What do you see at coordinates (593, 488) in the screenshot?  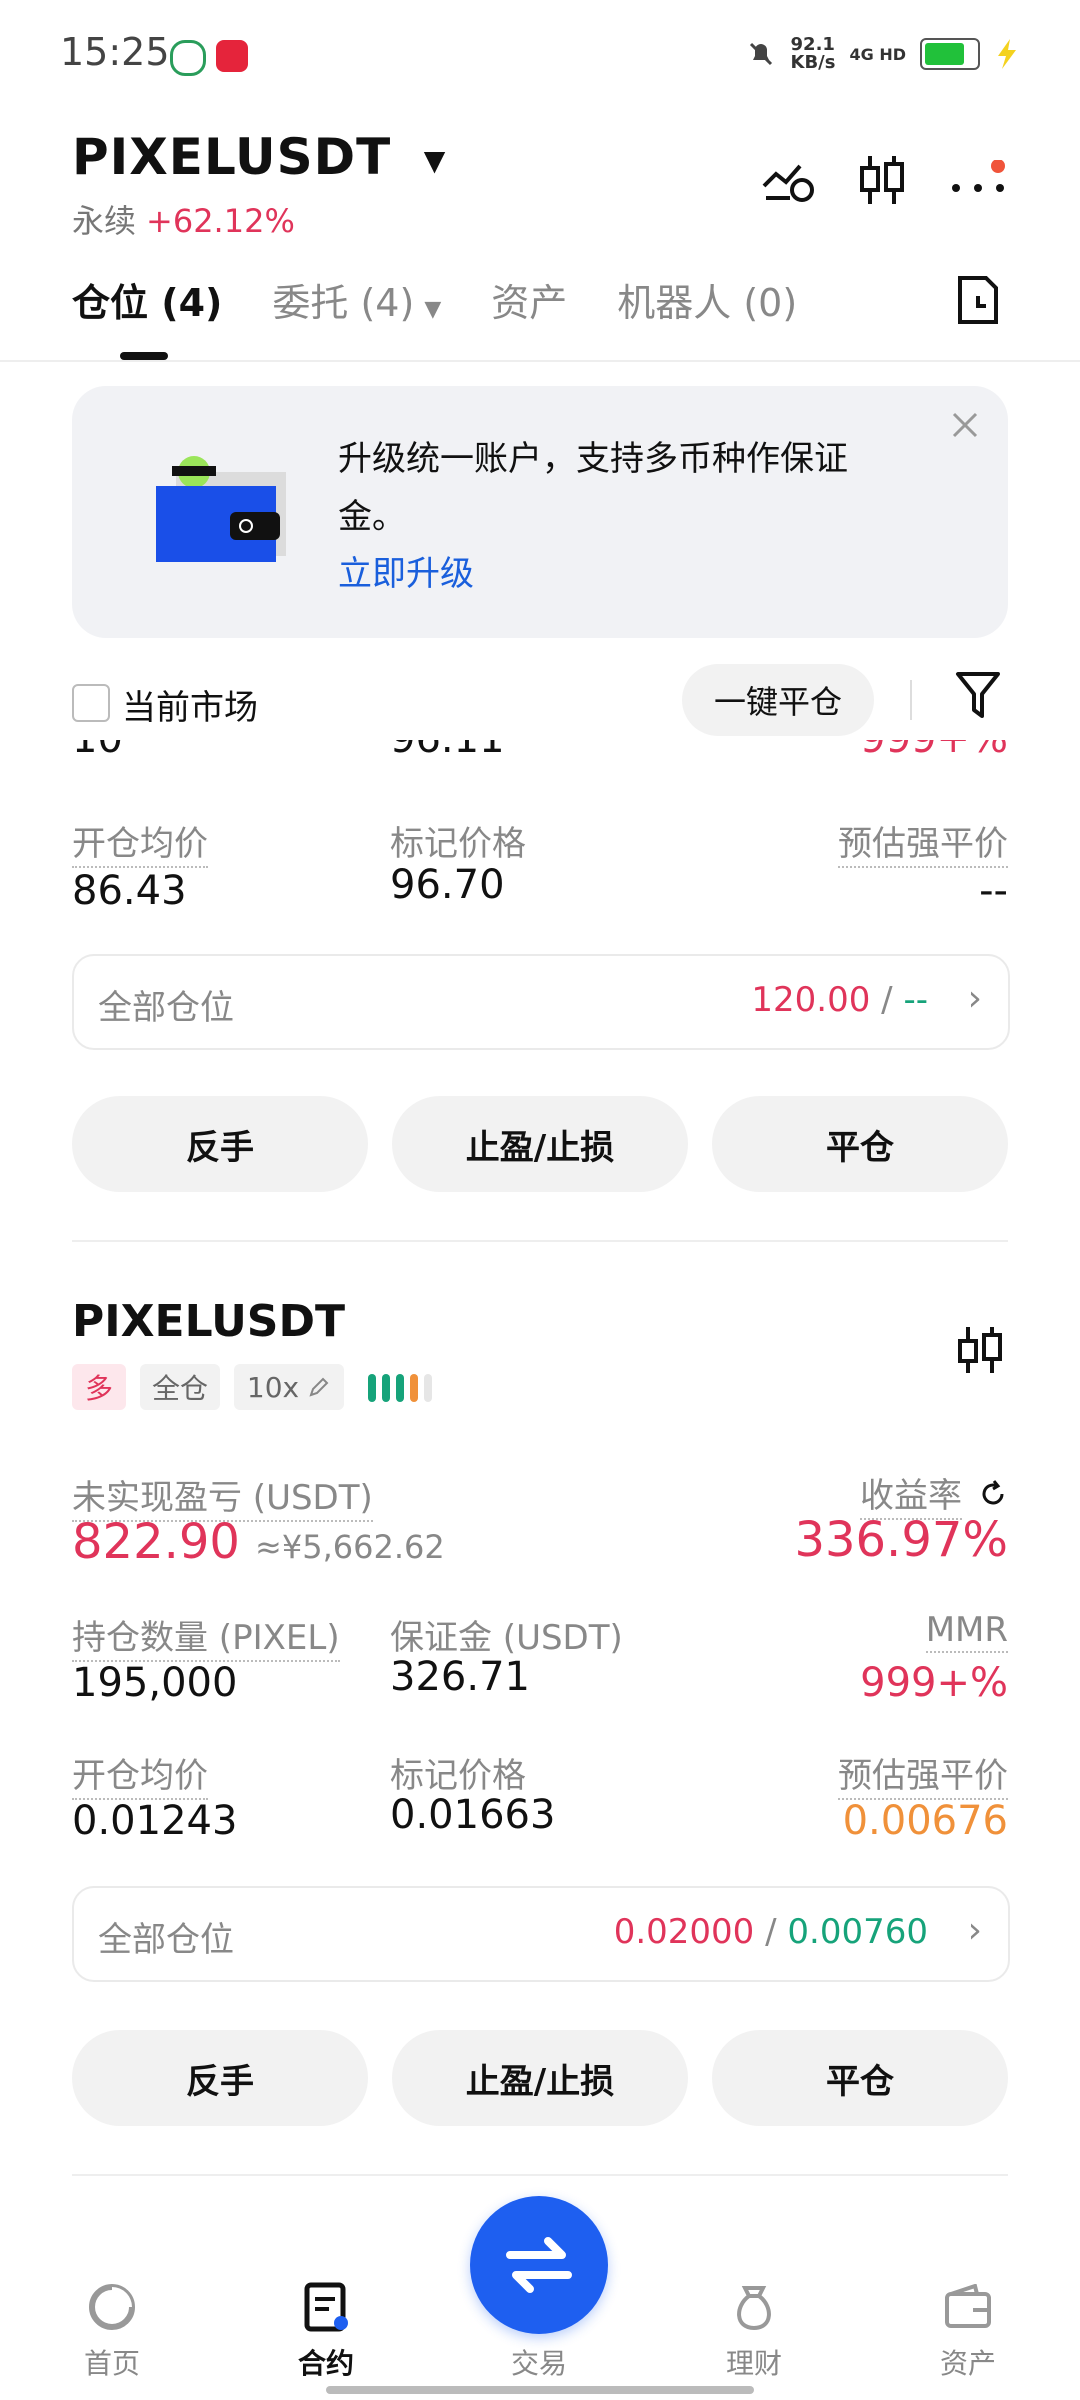 I see `banner-message: 升级统一账户，支持多币种作保证金。` at bounding box center [593, 488].